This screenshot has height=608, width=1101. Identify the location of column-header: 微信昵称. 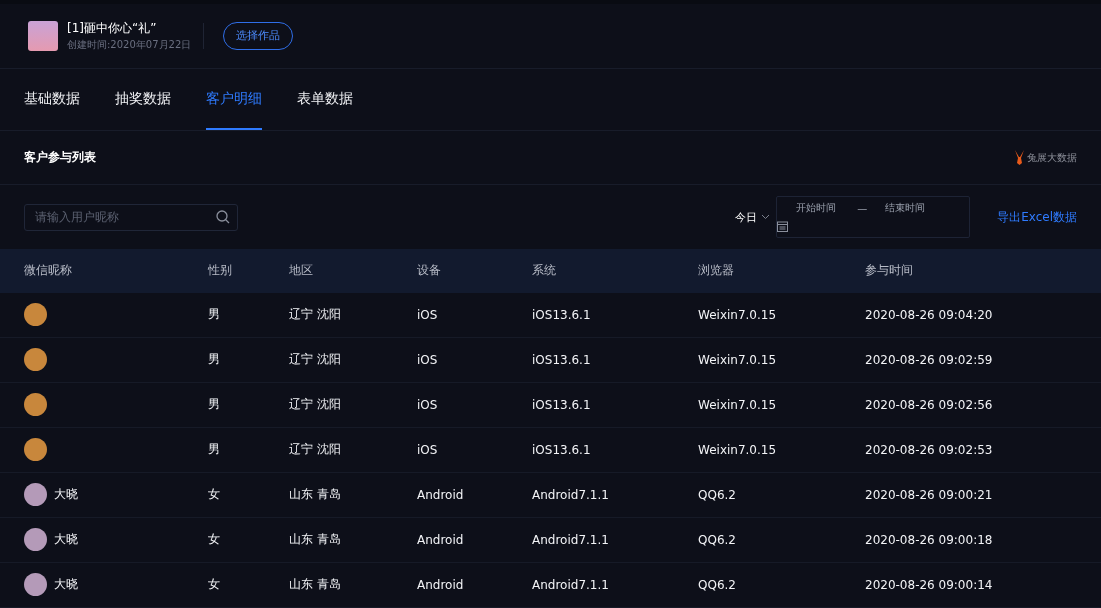
(48, 271).